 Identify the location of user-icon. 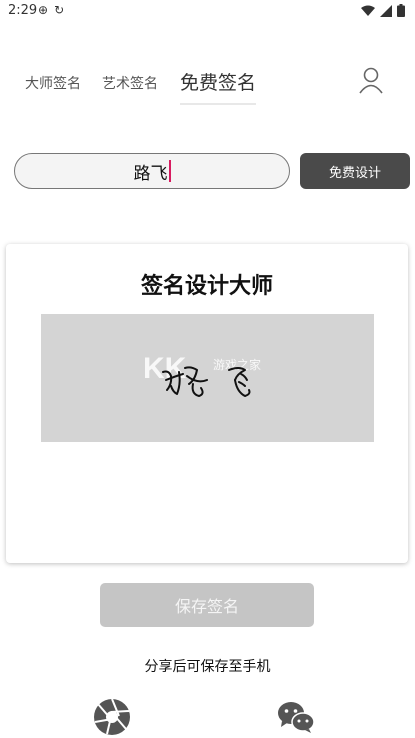
(371, 80).